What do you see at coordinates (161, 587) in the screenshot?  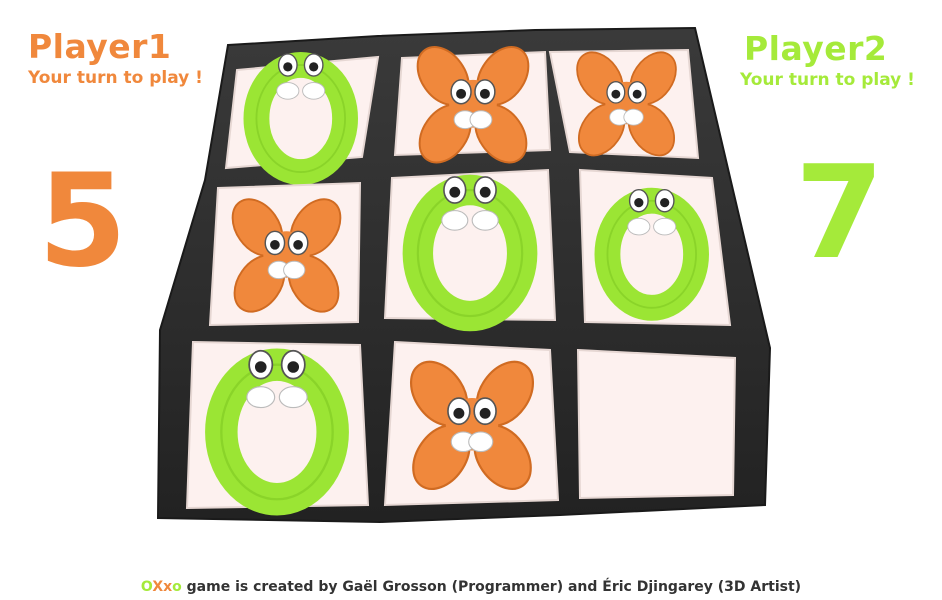 I see `oxxo-logo: OXxo` at bounding box center [161, 587].